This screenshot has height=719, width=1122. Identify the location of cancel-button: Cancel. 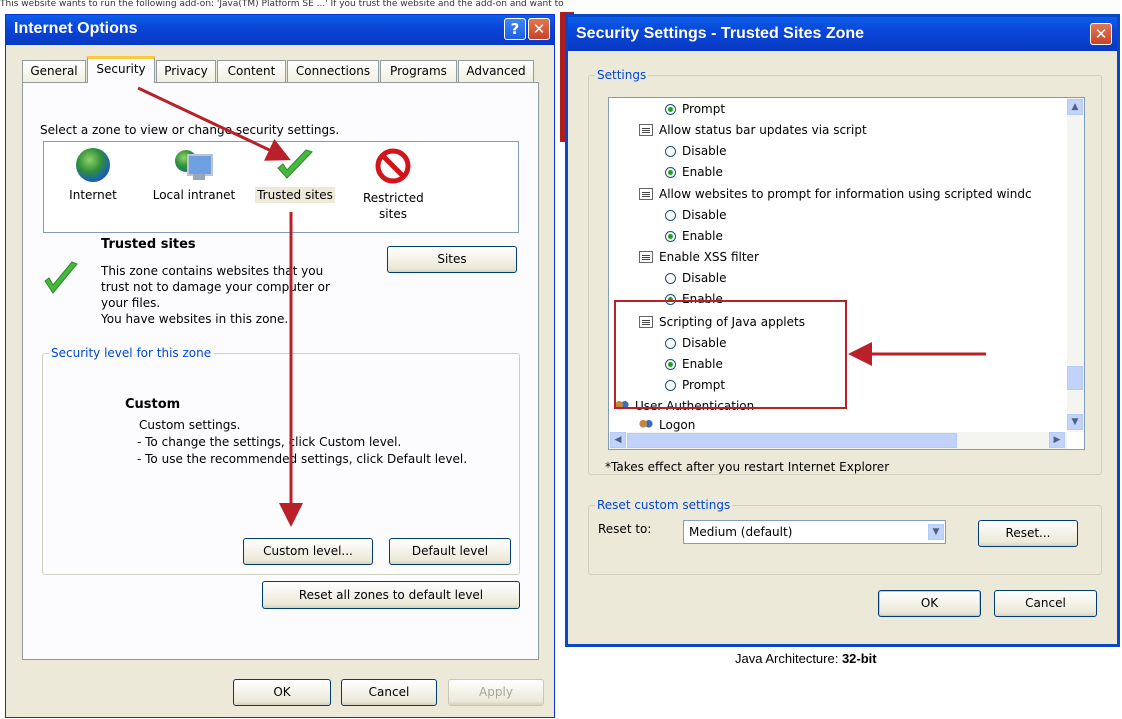
(389, 692).